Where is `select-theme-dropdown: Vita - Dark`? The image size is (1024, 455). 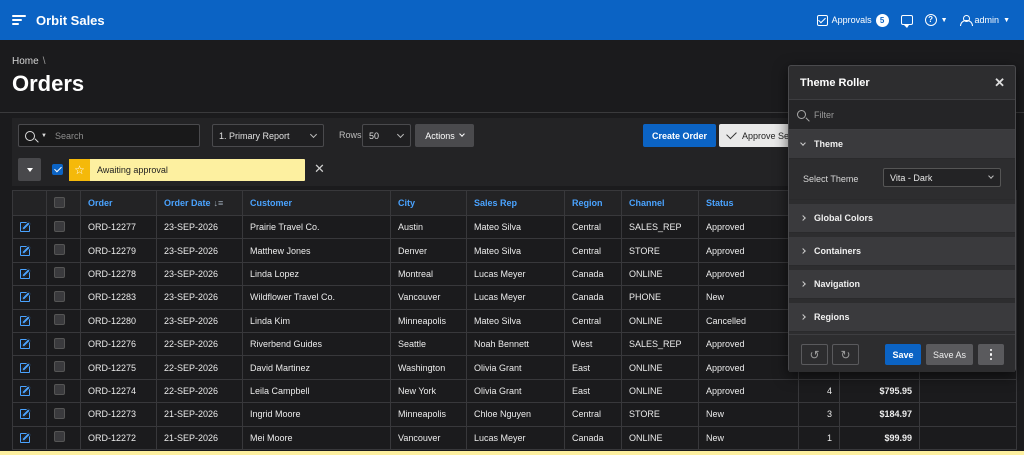
select-theme-dropdown: Vita - Dark is located at coordinates (942, 177).